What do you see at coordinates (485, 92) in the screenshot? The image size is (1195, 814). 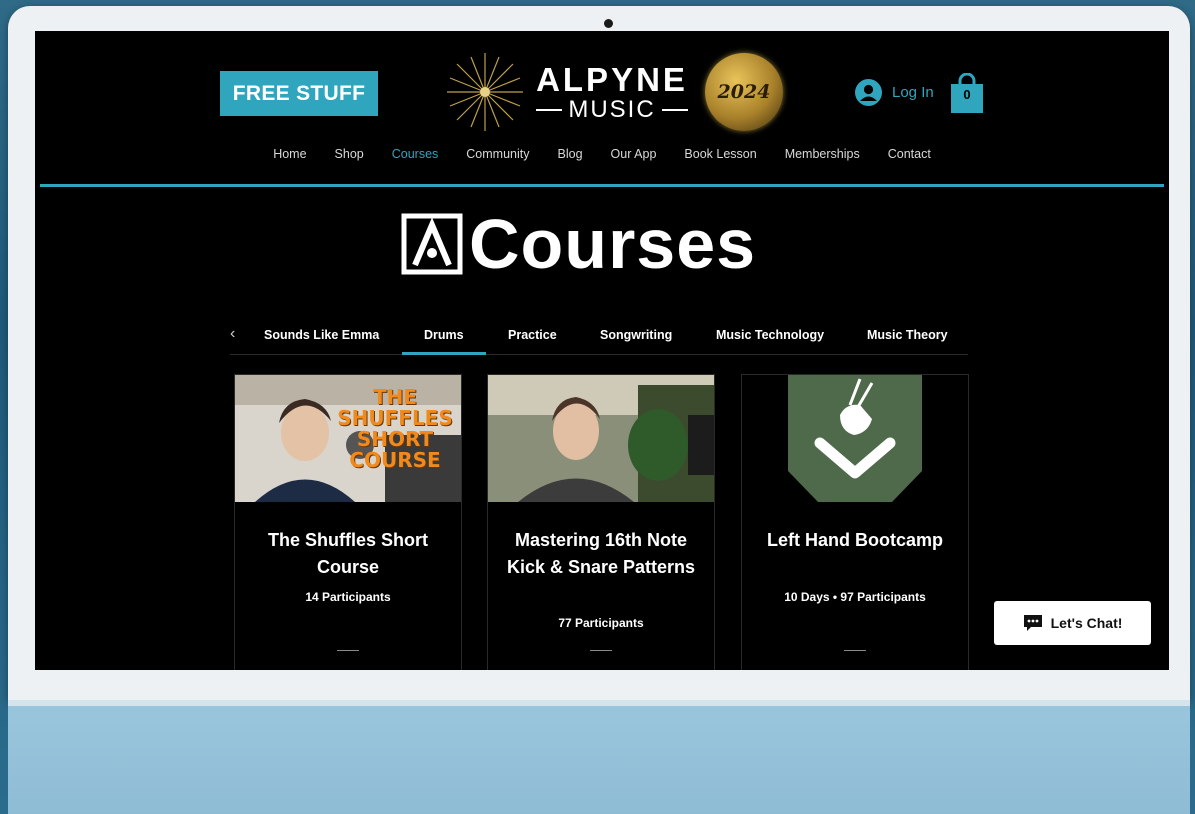 I see `firework-icon` at bounding box center [485, 92].